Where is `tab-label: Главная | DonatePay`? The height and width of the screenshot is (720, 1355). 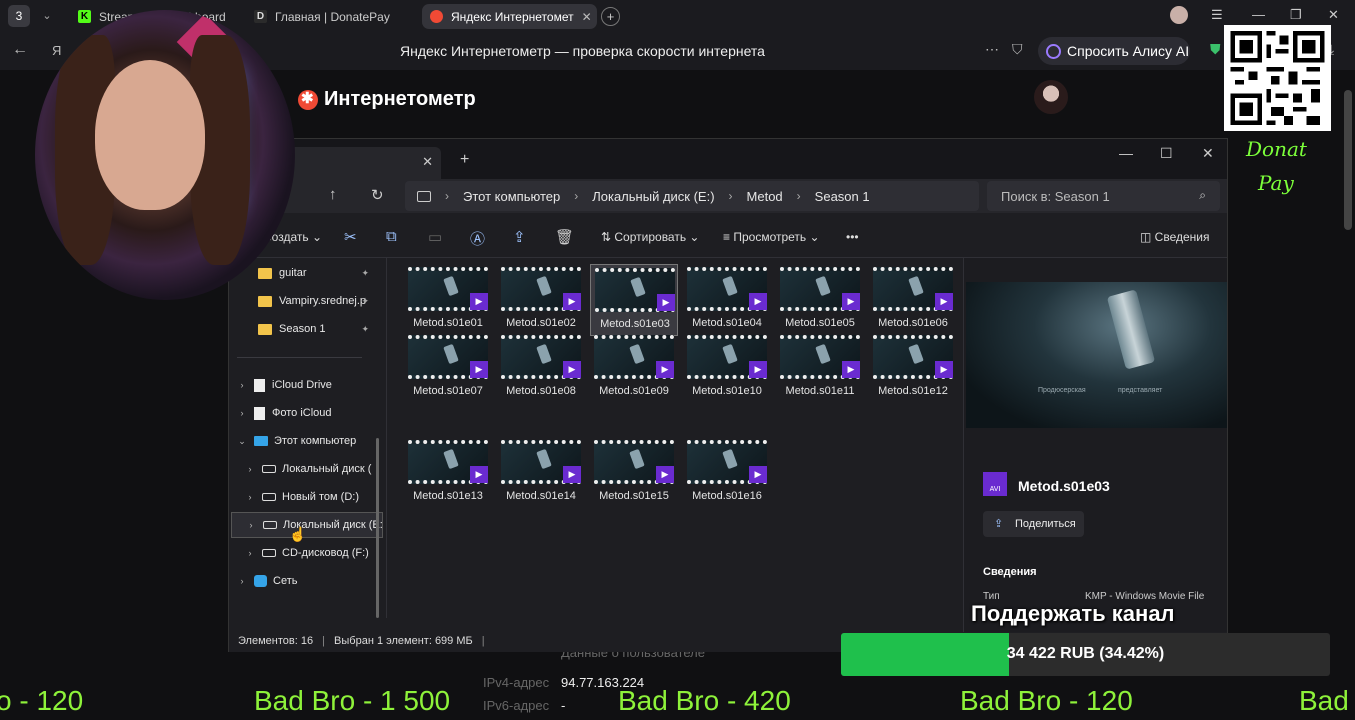 tab-label: Главная | DonatePay is located at coordinates (332, 16).